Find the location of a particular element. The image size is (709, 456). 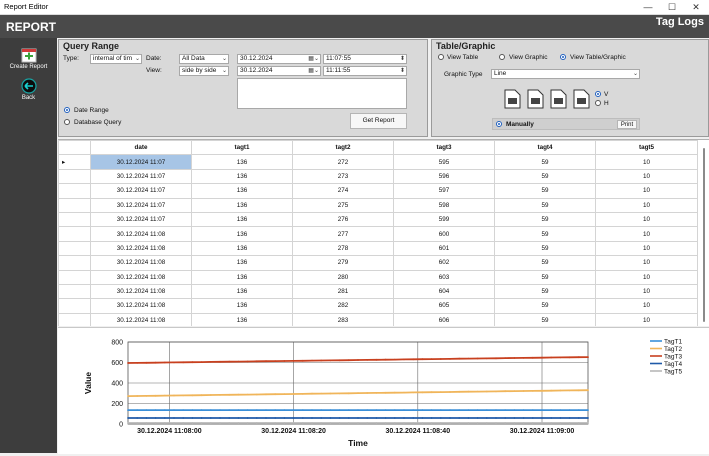

minimize-button: — is located at coordinates (648, 7).